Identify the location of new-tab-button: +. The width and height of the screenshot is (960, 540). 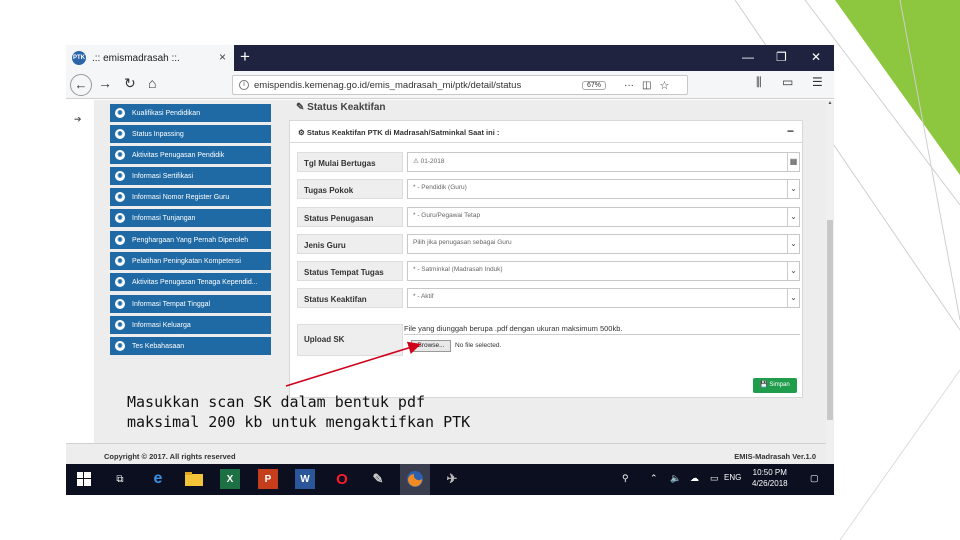
(245, 57).